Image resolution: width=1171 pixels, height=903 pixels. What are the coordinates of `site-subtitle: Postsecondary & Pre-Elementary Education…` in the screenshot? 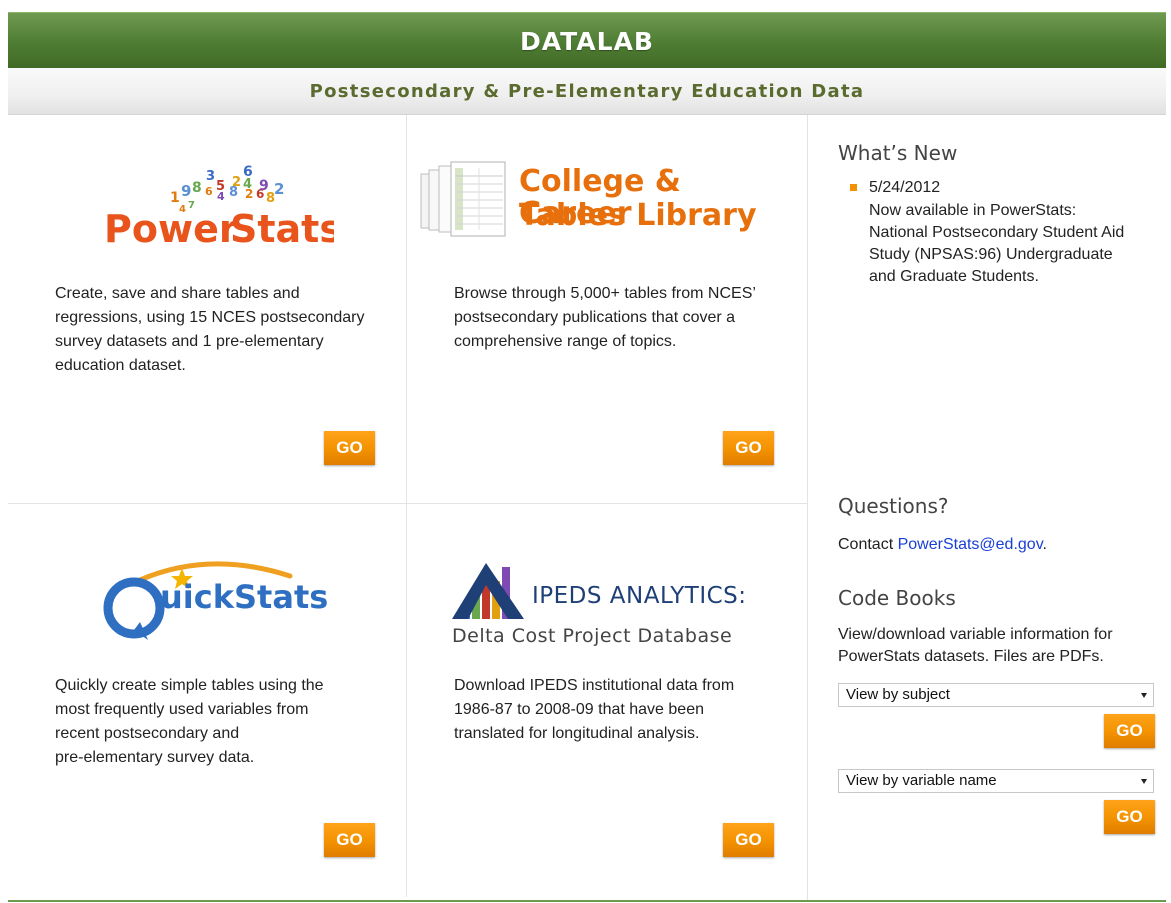 It's located at (587, 91).